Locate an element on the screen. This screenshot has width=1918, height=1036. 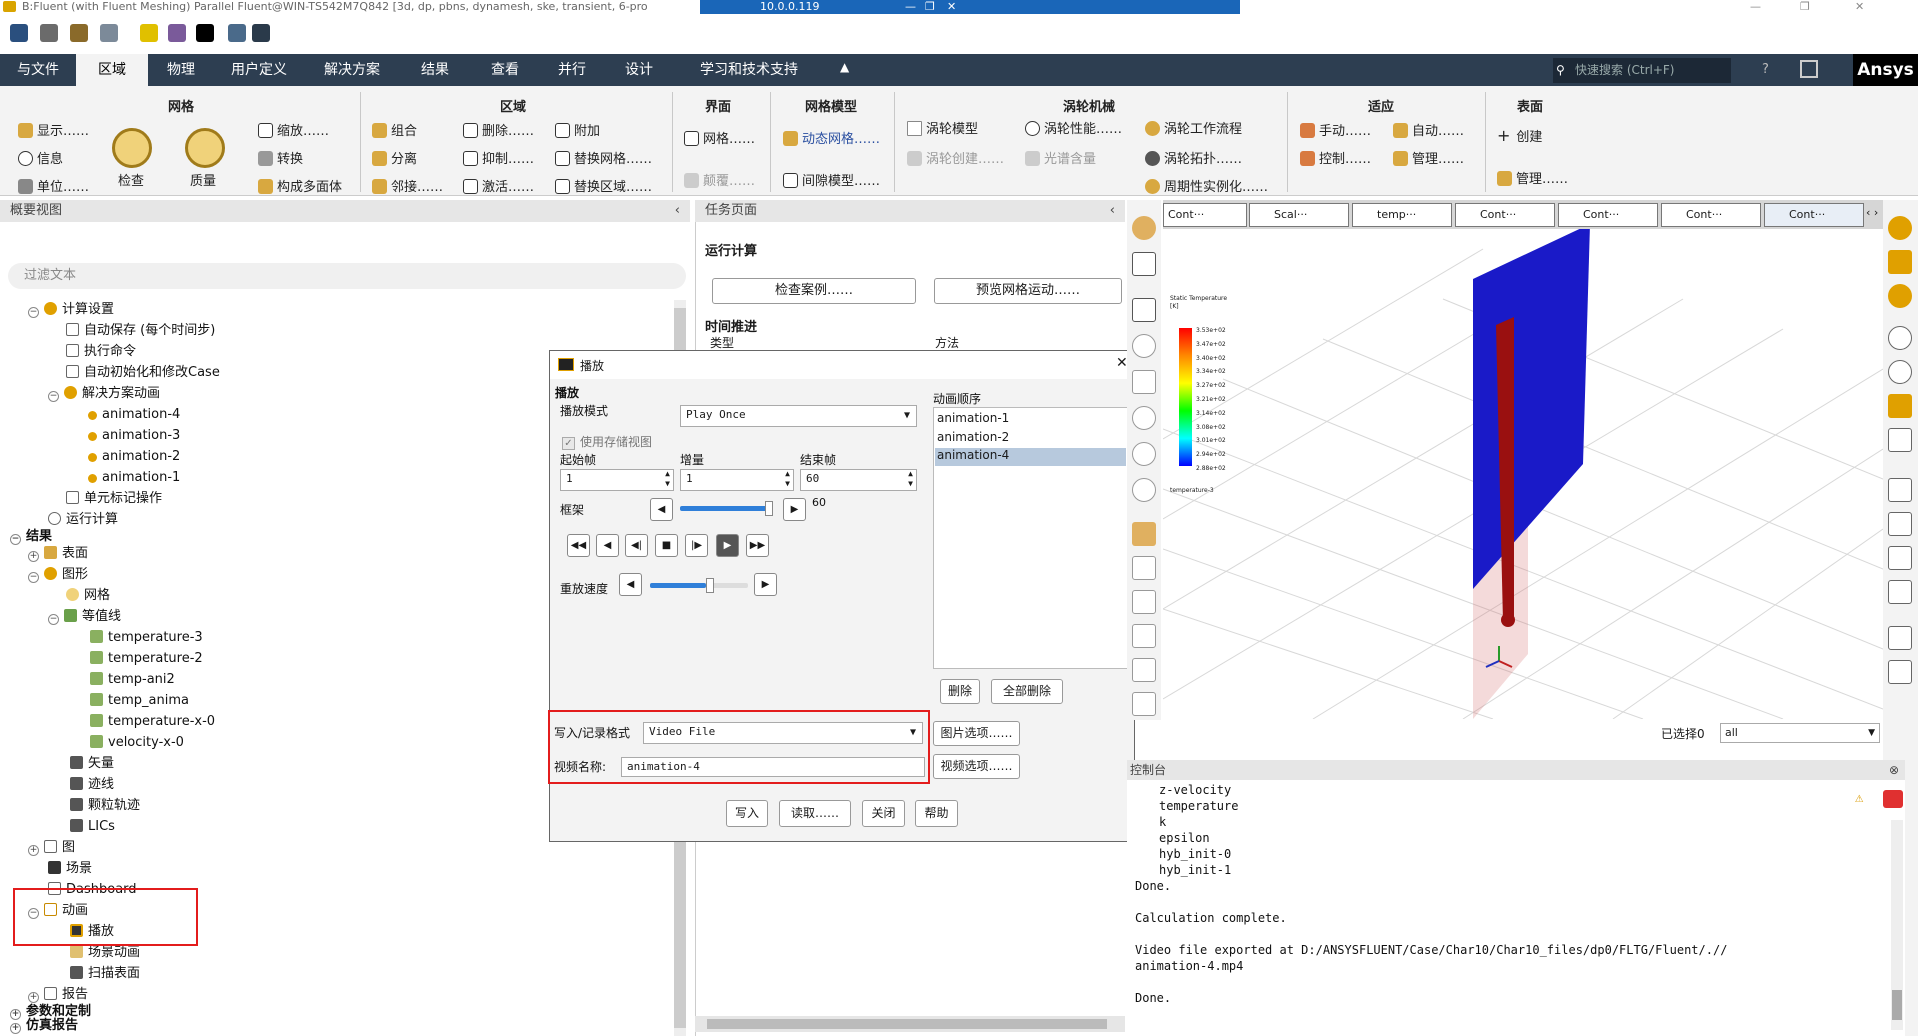
tree-contour-temperature-2: temperature-2 is located at coordinates (146, 659).